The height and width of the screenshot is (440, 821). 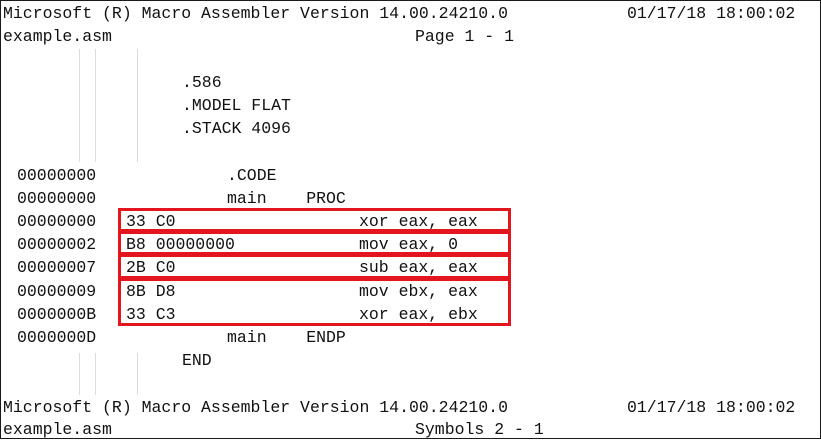 What do you see at coordinates (57, 337) in the screenshot?
I see `address-cell: 0000000D` at bounding box center [57, 337].